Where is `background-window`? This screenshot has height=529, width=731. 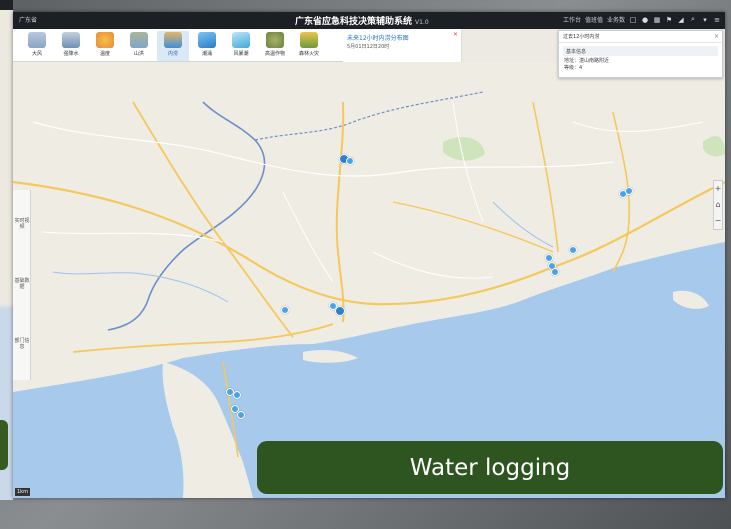
background-window is located at coordinates (6, 250).